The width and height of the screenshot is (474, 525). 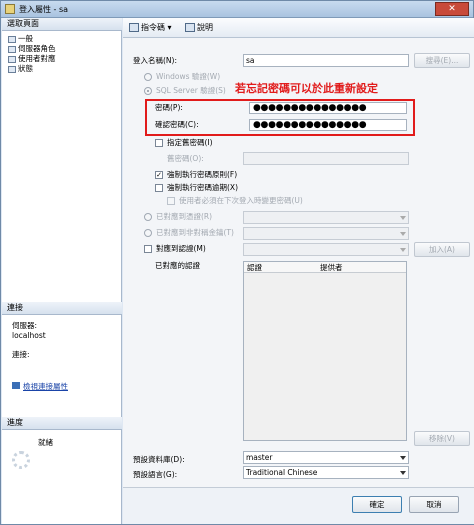 I want to click on close-button: ✕, so click(x=452, y=9).